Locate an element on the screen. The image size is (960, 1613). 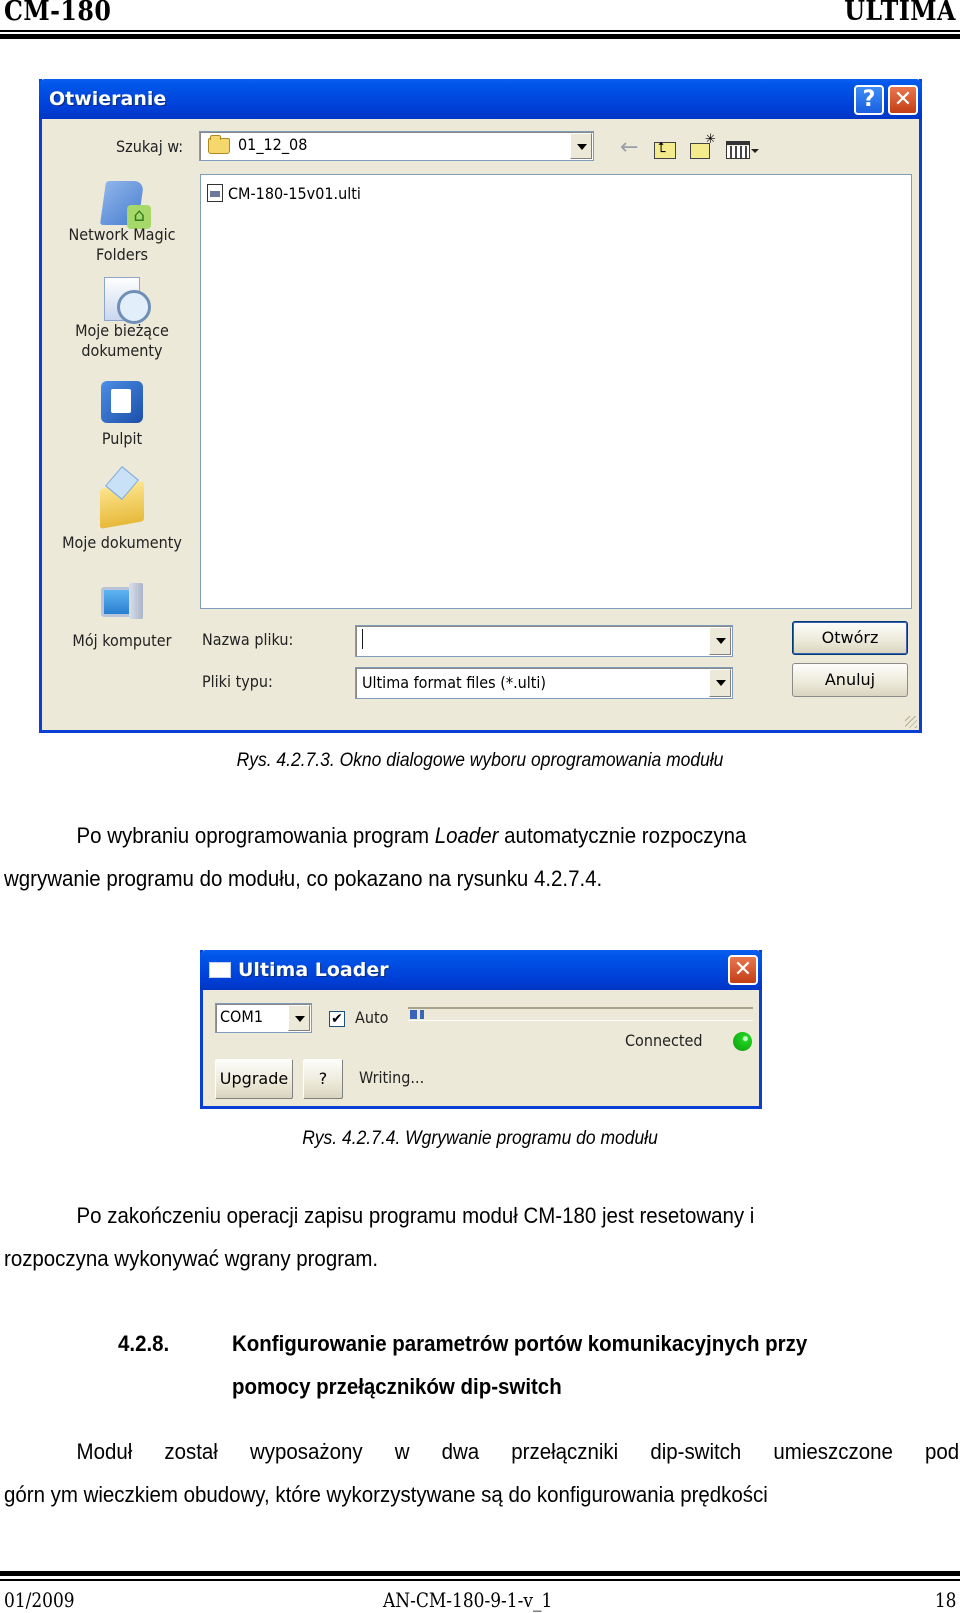
filetype-label: Pliki typu: is located at coordinates (237, 681).